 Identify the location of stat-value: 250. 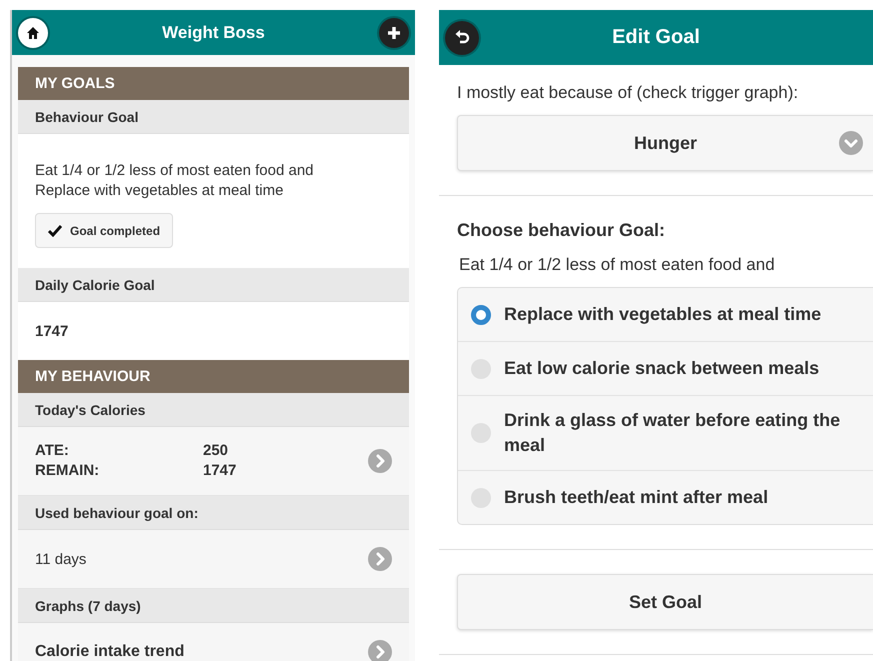
(216, 451).